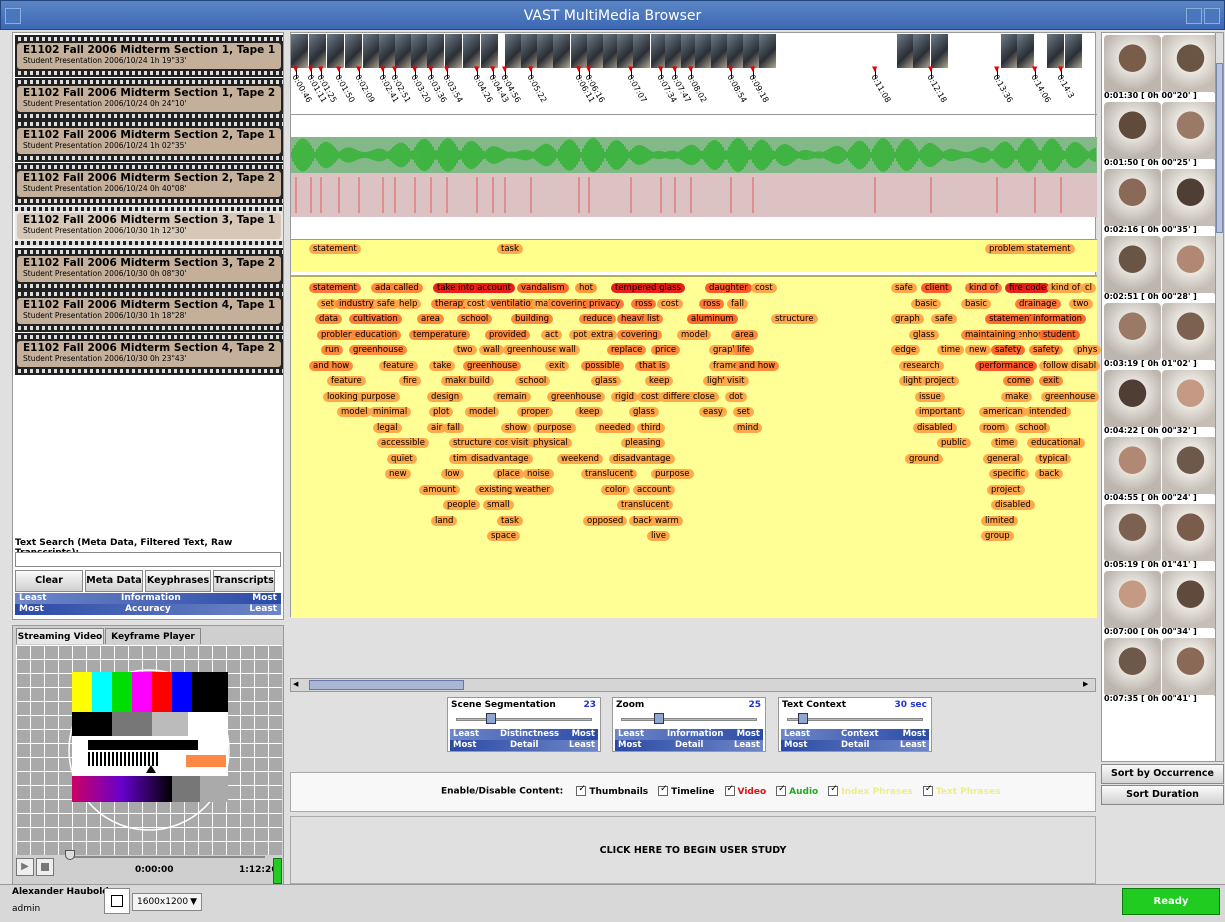 This screenshot has height=922, width=1225. Describe the element at coordinates (643, 443) in the screenshot. I see `text-phrase: pleasing` at that location.